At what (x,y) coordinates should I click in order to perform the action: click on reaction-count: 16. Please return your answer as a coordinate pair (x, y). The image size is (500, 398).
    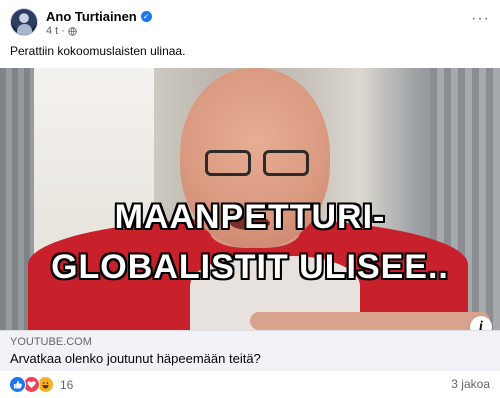
    Looking at the image, I should click on (67, 384).